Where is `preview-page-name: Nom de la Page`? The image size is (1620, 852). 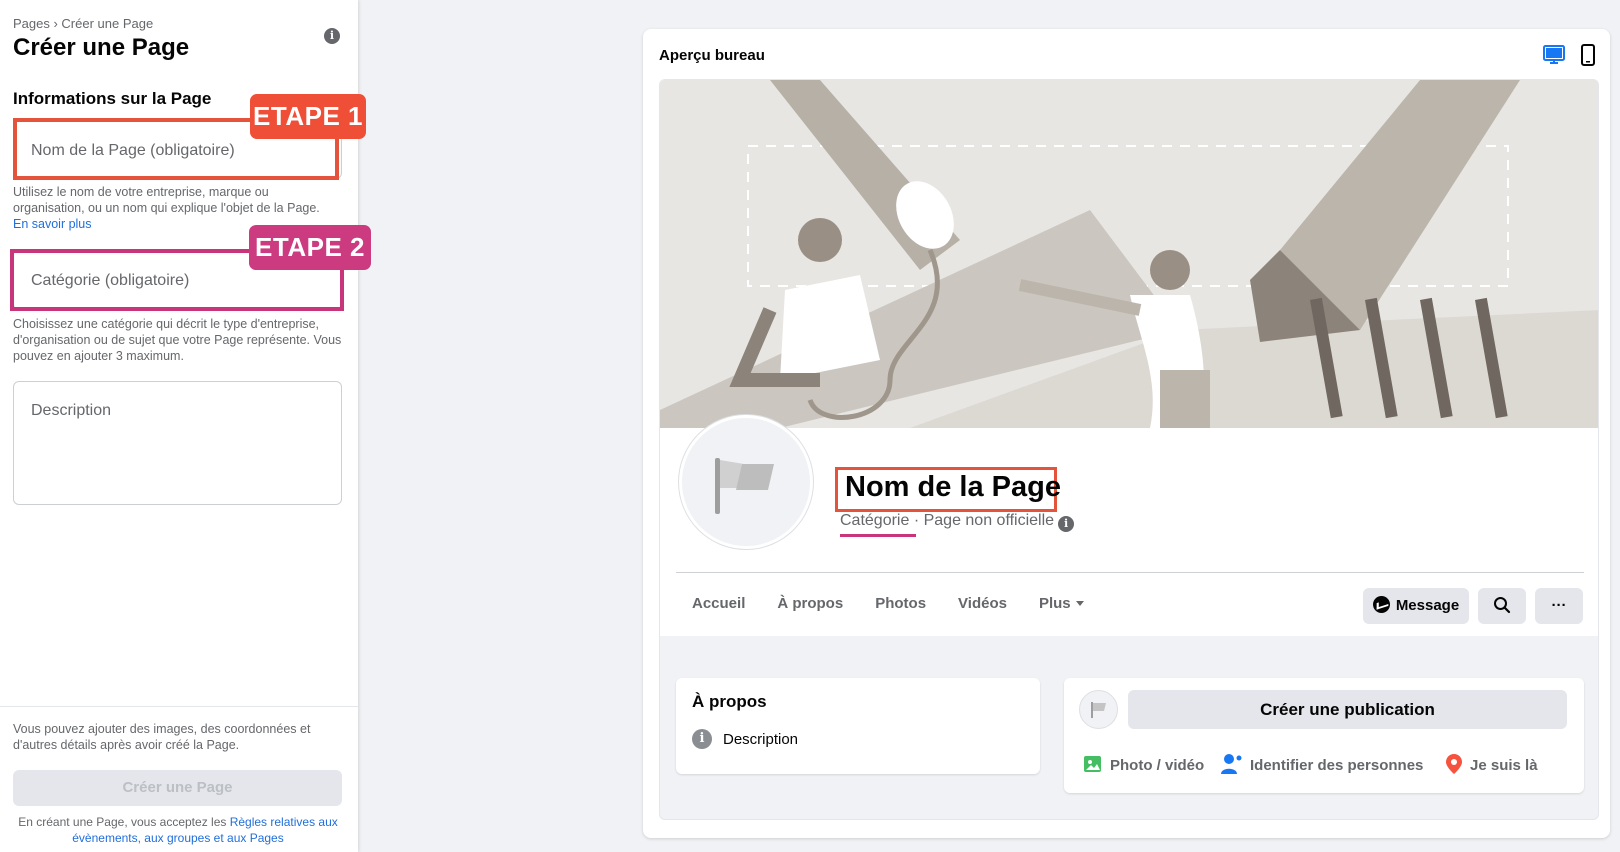 preview-page-name: Nom de la Page is located at coordinates (953, 487).